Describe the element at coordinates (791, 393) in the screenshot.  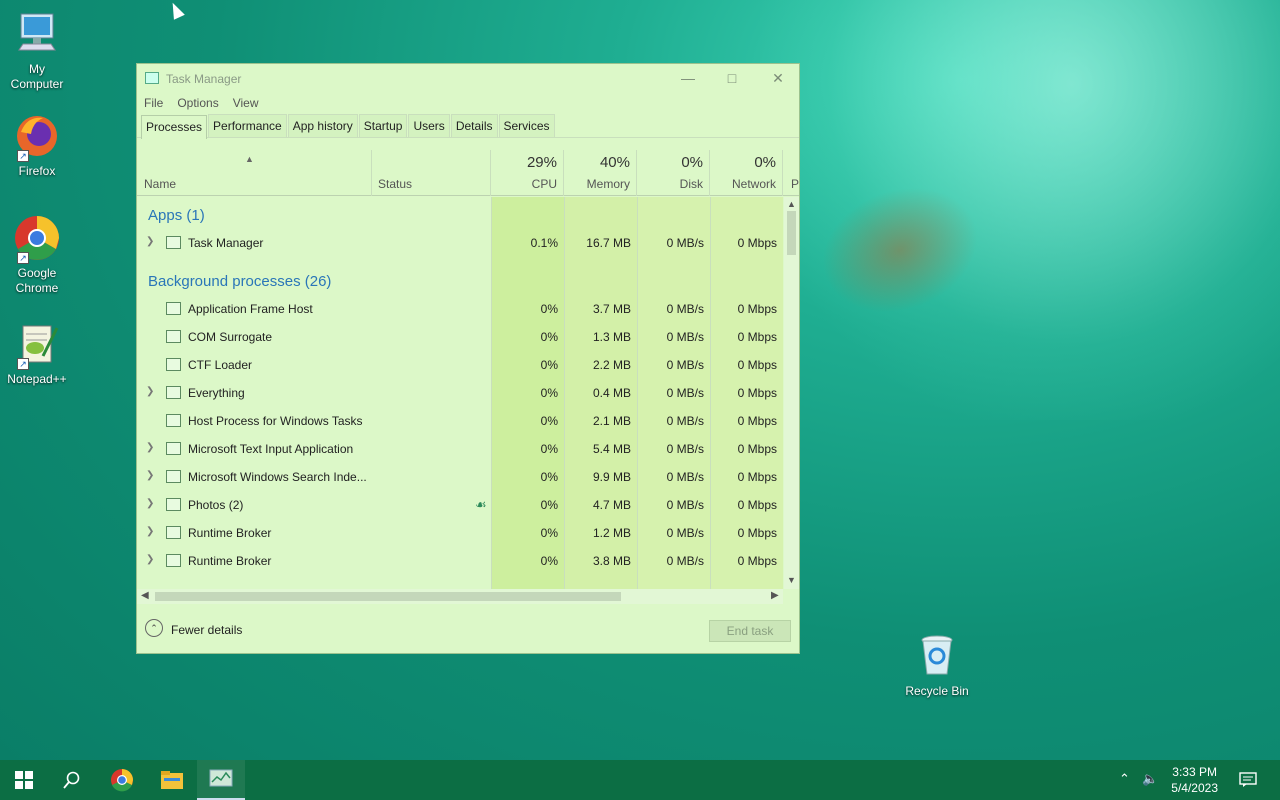
I see `vertical-scrollbar: ▲ ▼` at that location.